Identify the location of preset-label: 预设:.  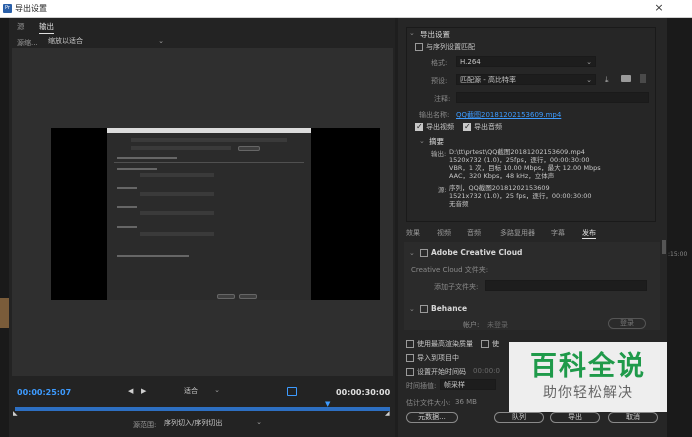
(439, 81).